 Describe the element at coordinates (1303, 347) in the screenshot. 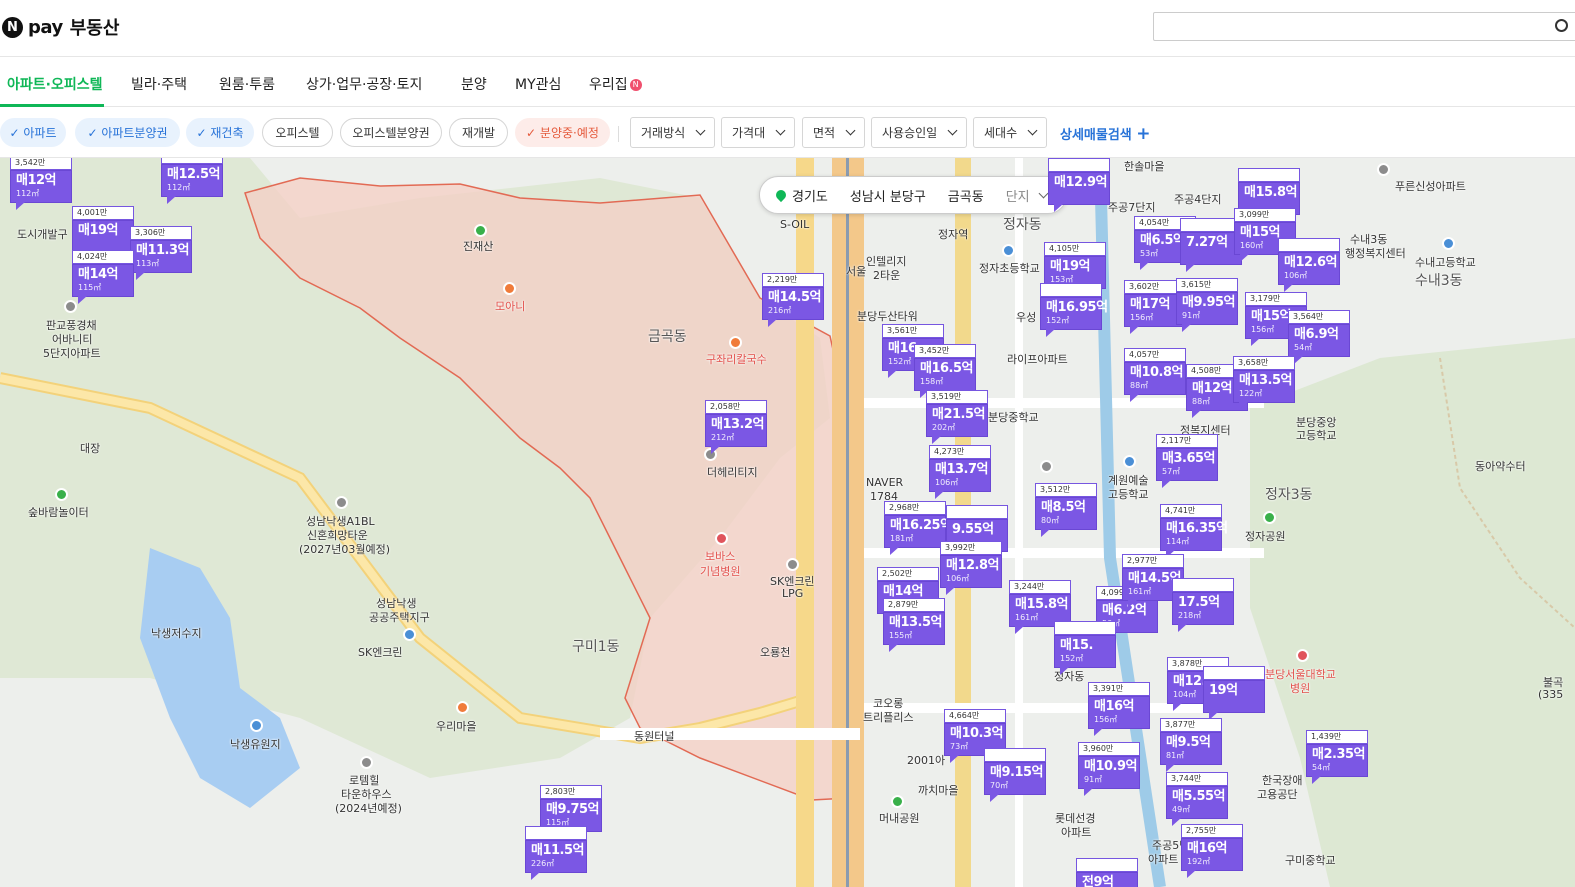

I see `floor-area: 54㎡` at that location.